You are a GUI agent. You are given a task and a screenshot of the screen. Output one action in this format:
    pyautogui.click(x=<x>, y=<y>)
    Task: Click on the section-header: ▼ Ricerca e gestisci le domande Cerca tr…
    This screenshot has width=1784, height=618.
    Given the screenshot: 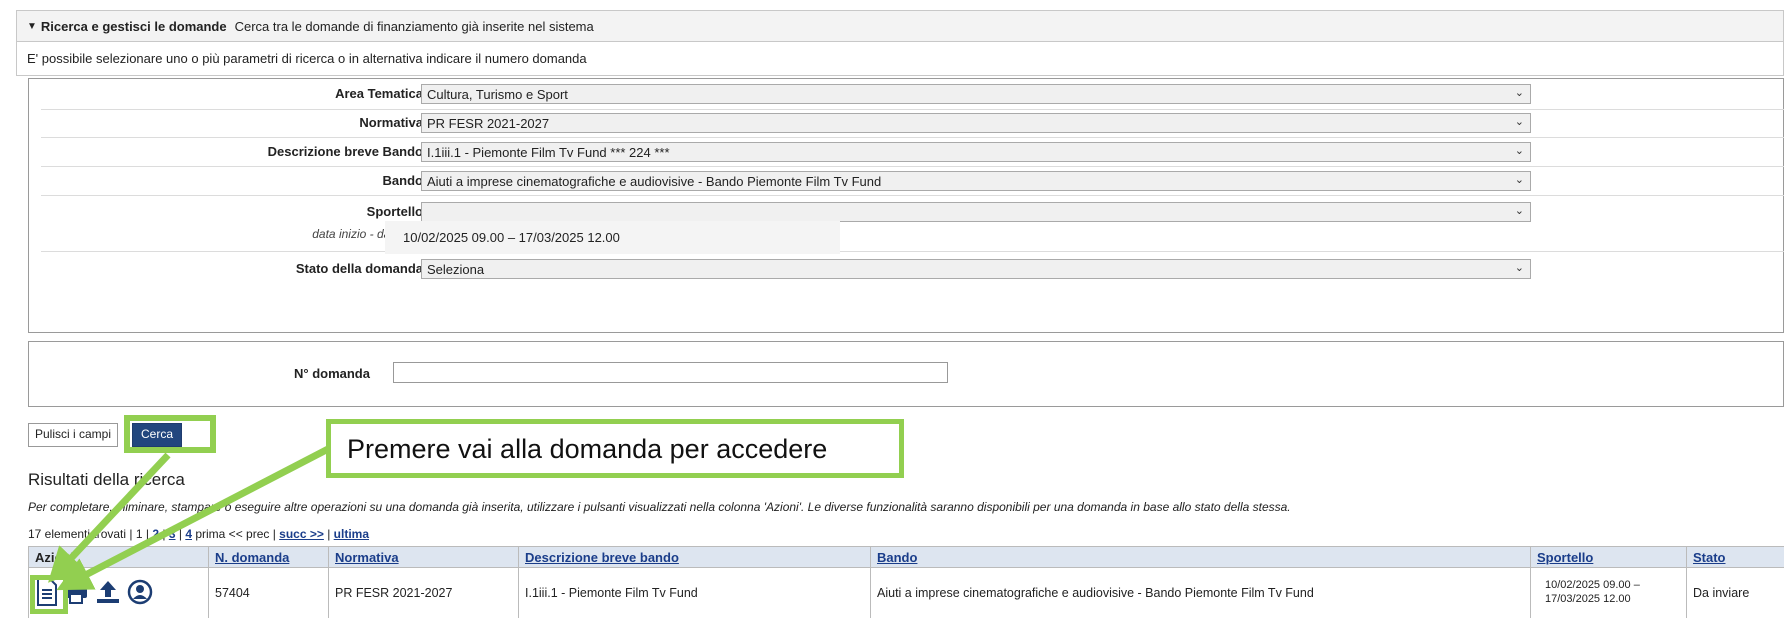 What is the action you would take?
    pyautogui.click(x=900, y=26)
    